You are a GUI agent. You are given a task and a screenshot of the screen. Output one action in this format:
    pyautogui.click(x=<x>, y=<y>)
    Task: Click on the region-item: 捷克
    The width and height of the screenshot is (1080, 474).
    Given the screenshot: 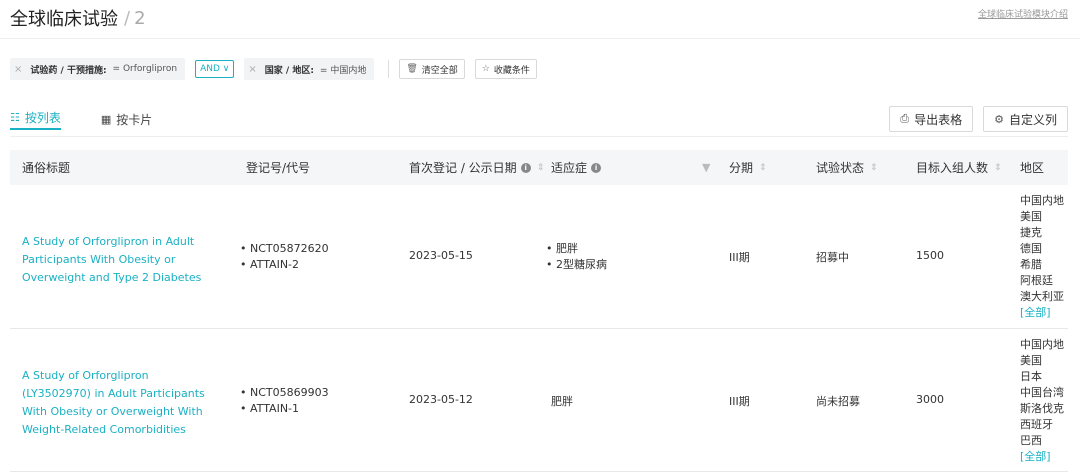 What is the action you would take?
    pyautogui.click(x=1031, y=232)
    